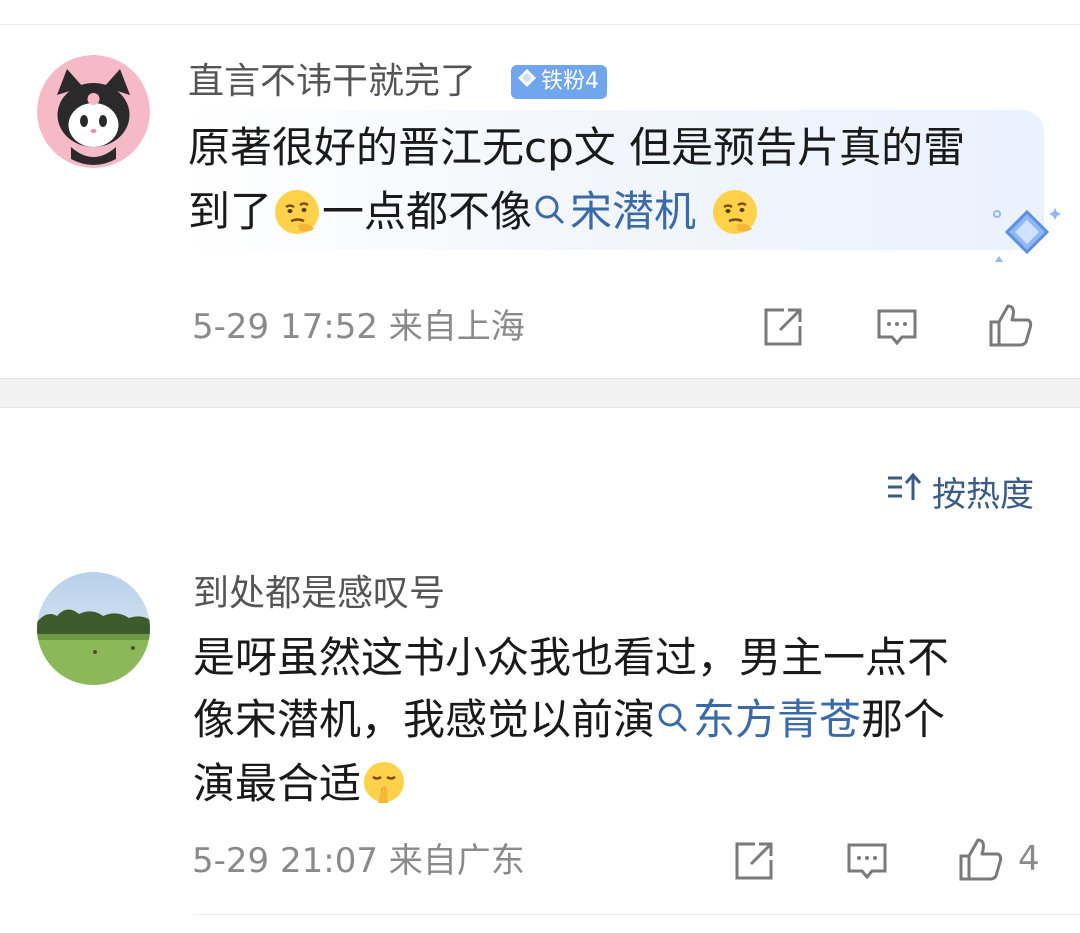  What do you see at coordinates (427, 211) in the screenshot?
I see `comment-text-part: 一点都不像` at bounding box center [427, 211].